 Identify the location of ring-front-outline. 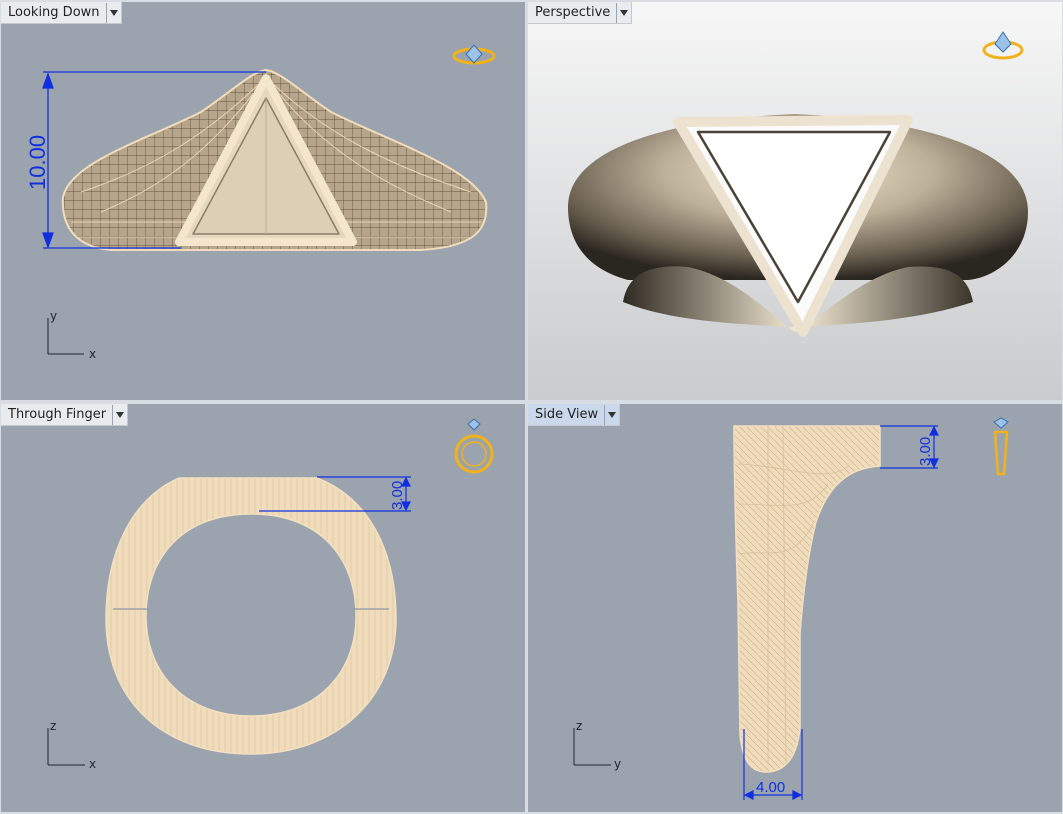
(251, 616).